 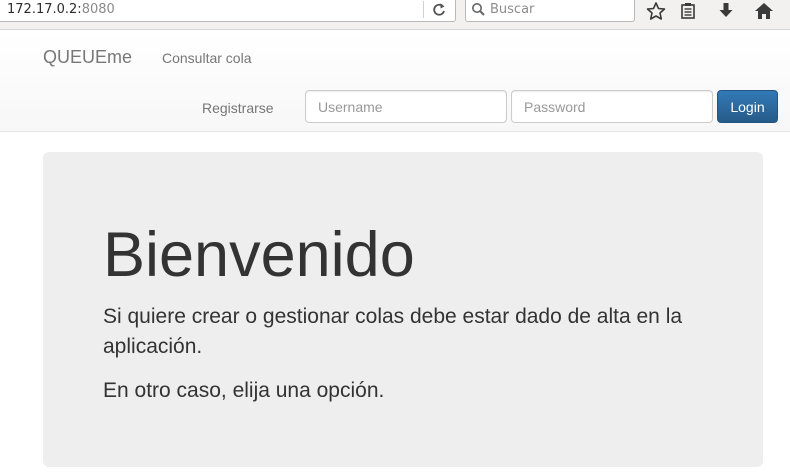 I want to click on url-text: 172.17.0.2:8080, so click(x=61, y=9).